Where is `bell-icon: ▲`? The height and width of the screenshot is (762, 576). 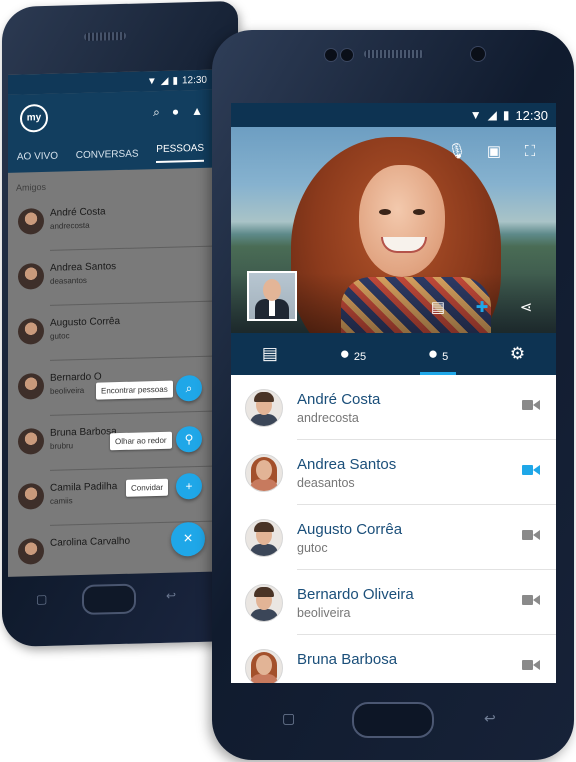
bell-icon: ▲ is located at coordinates (197, 111).